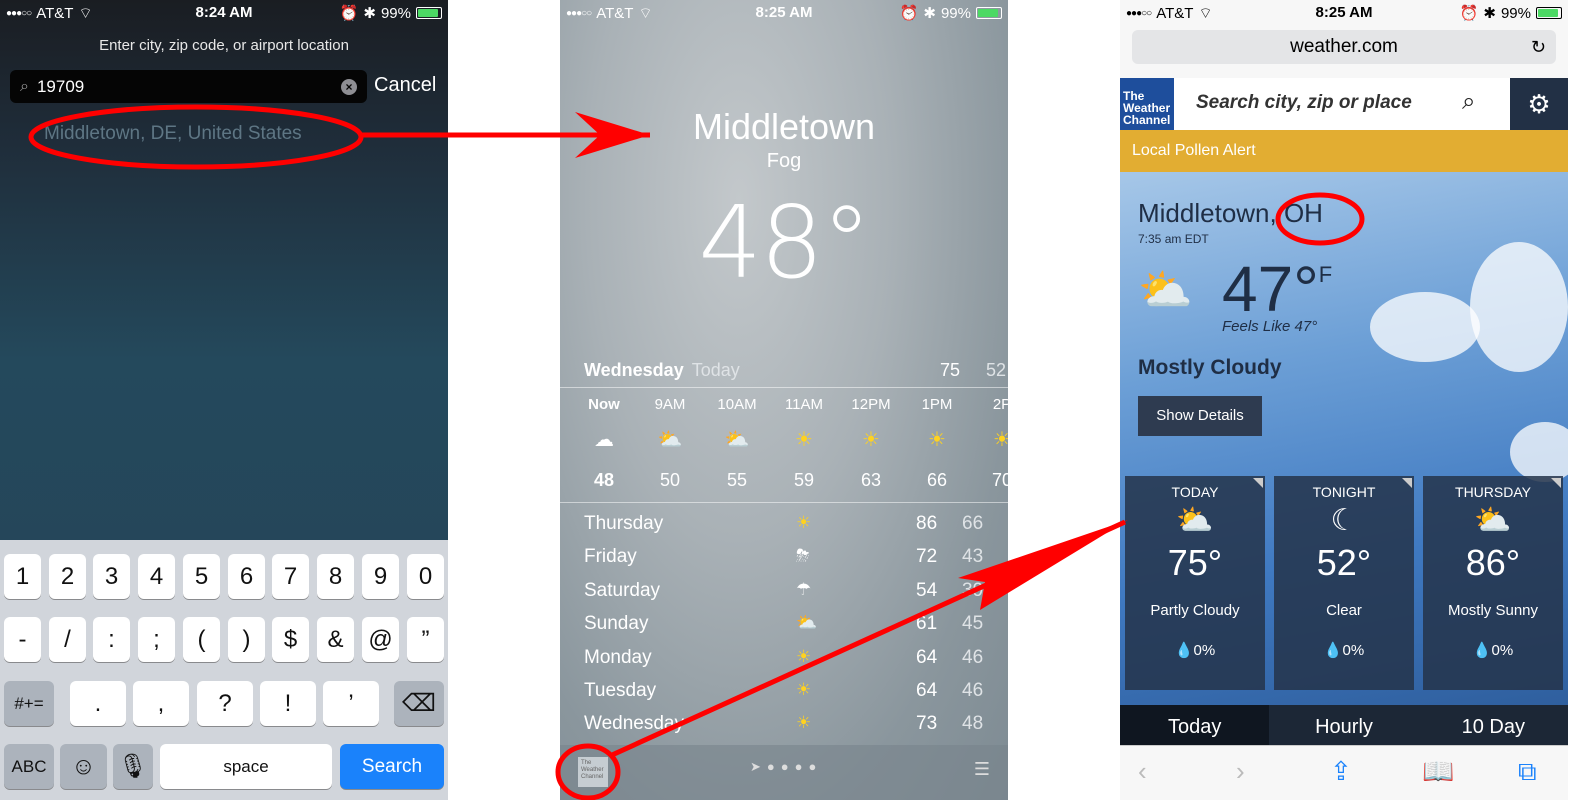  What do you see at coordinates (380, 639) in the screenshot?
I see `key: @` at bounding box center [380, 639].